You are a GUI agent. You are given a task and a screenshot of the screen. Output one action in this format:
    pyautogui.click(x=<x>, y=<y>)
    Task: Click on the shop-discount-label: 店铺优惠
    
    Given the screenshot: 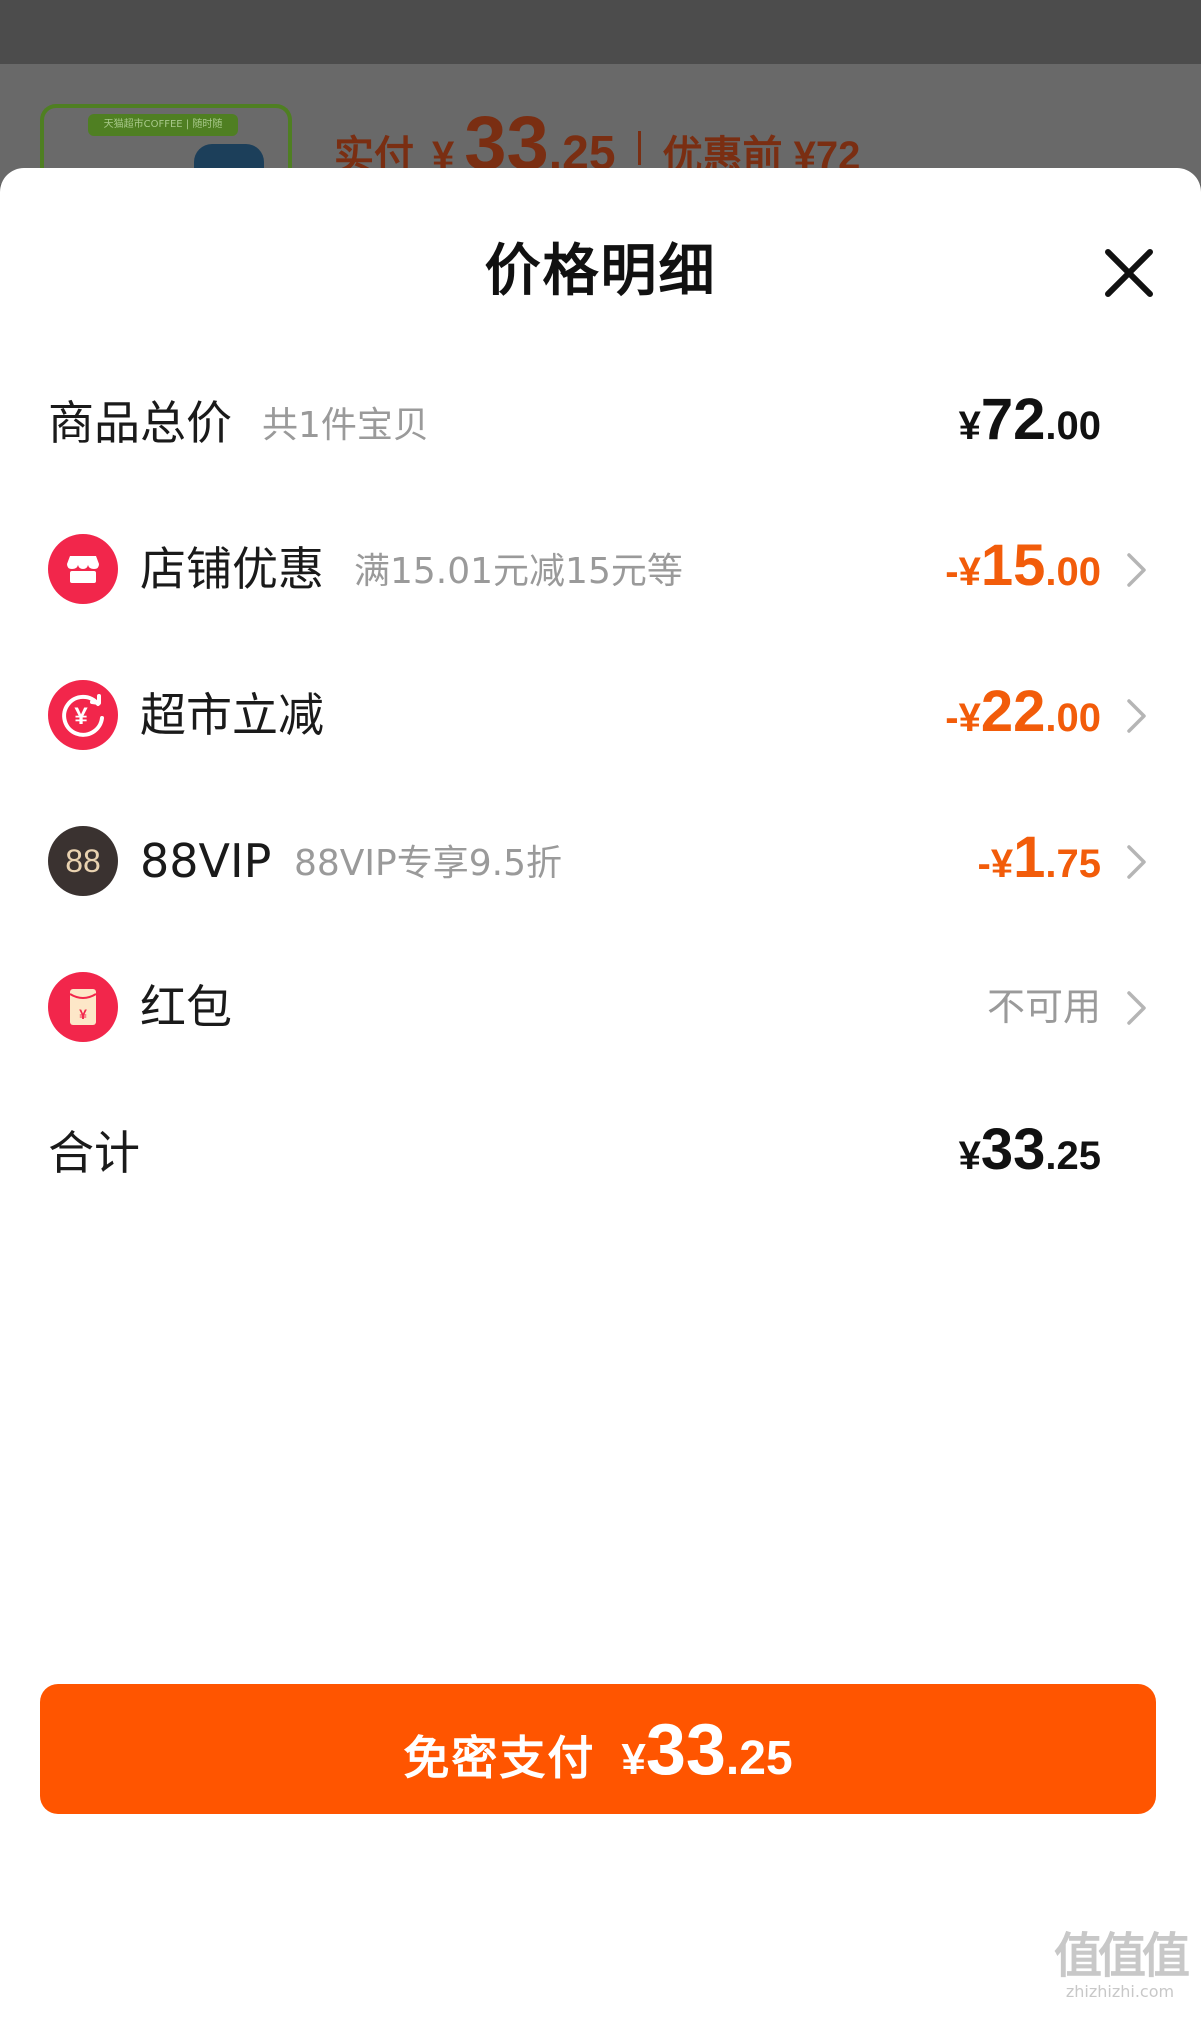 What is the action you would take?
    pyautogui.click(x=232, y=569)
    